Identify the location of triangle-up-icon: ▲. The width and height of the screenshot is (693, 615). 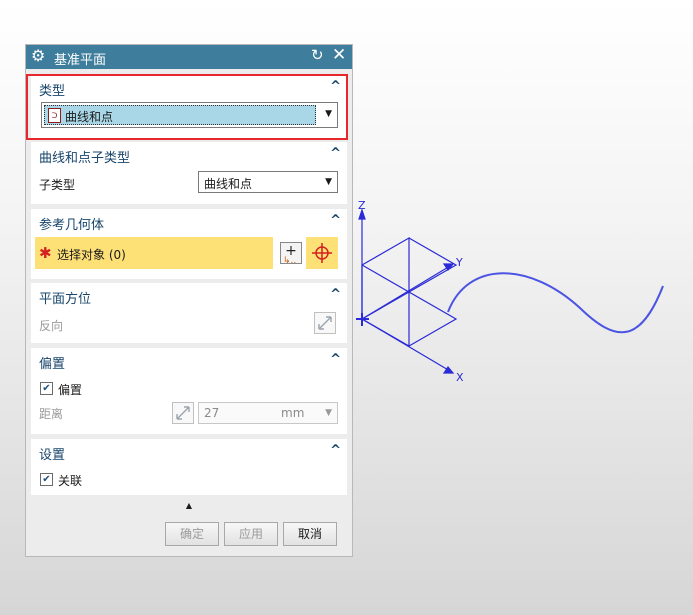
(189, 505).